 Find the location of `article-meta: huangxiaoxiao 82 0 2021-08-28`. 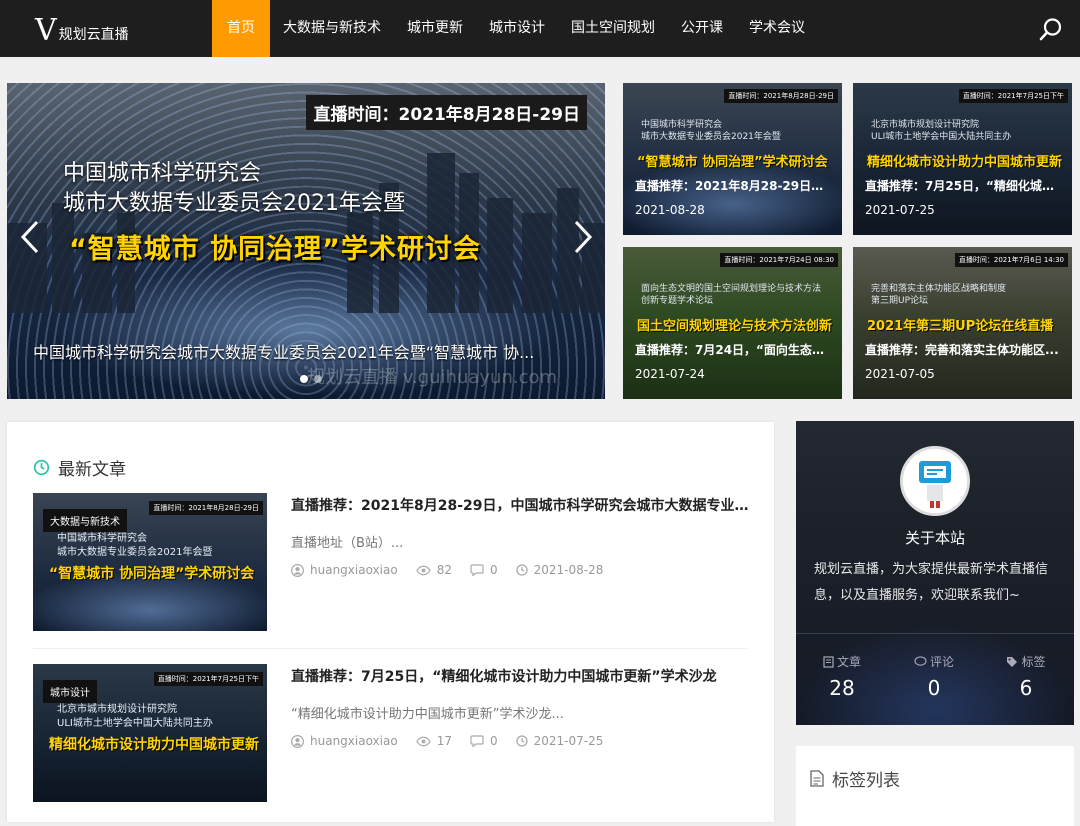

article-meta: huangxiaoxiao 82 0 2021-08-28 is located at coordinates (456, 570).